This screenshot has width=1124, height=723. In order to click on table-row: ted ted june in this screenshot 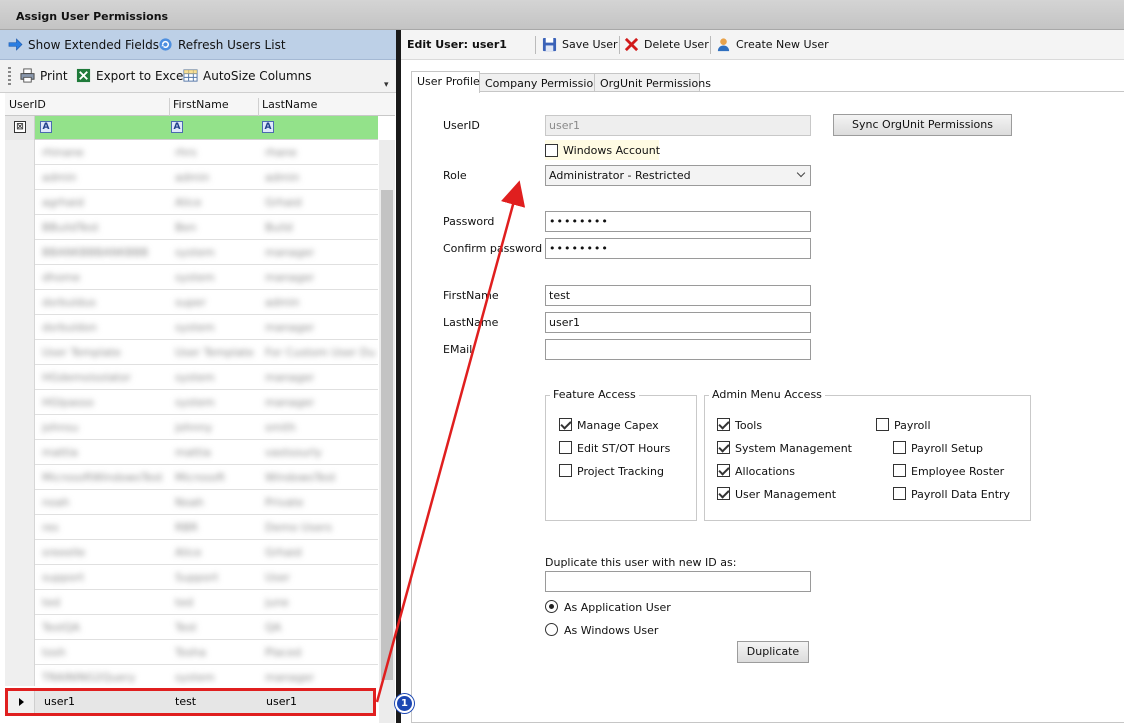, I will do `click(191, 602)`.